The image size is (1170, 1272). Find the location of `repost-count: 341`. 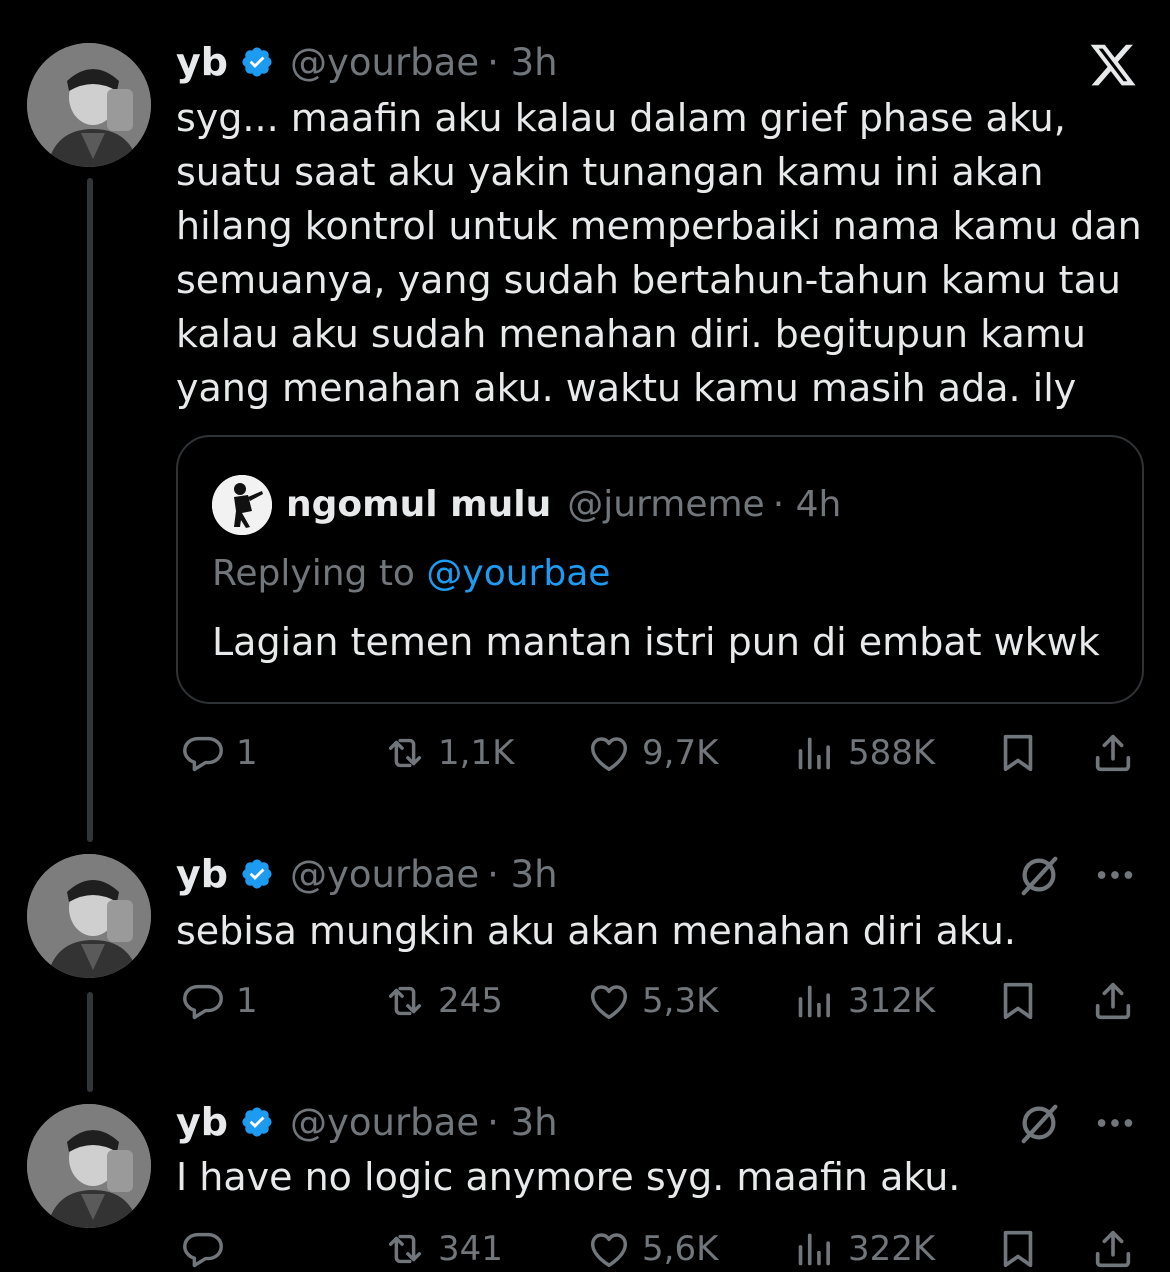

repost-count: 341 is located at coordinates (470, 1249).